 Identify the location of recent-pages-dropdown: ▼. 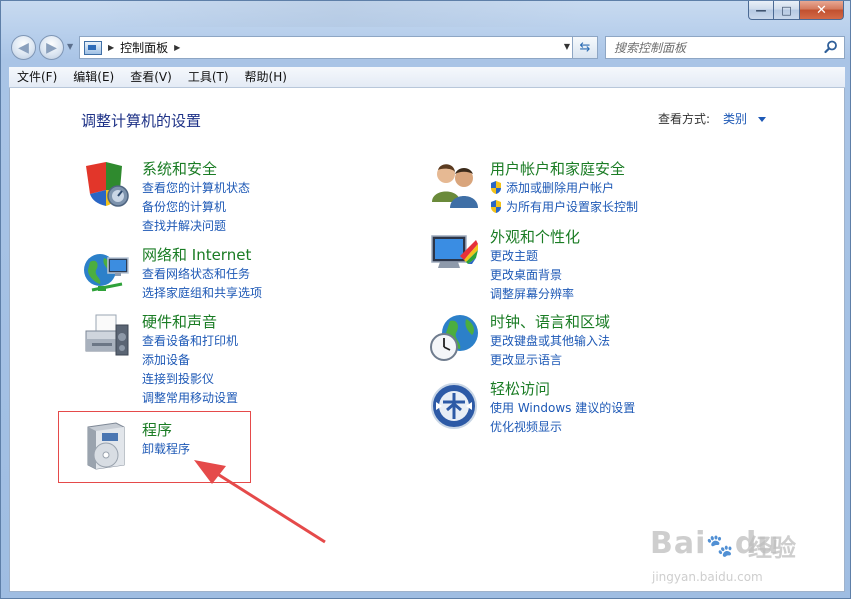
(70, 46).